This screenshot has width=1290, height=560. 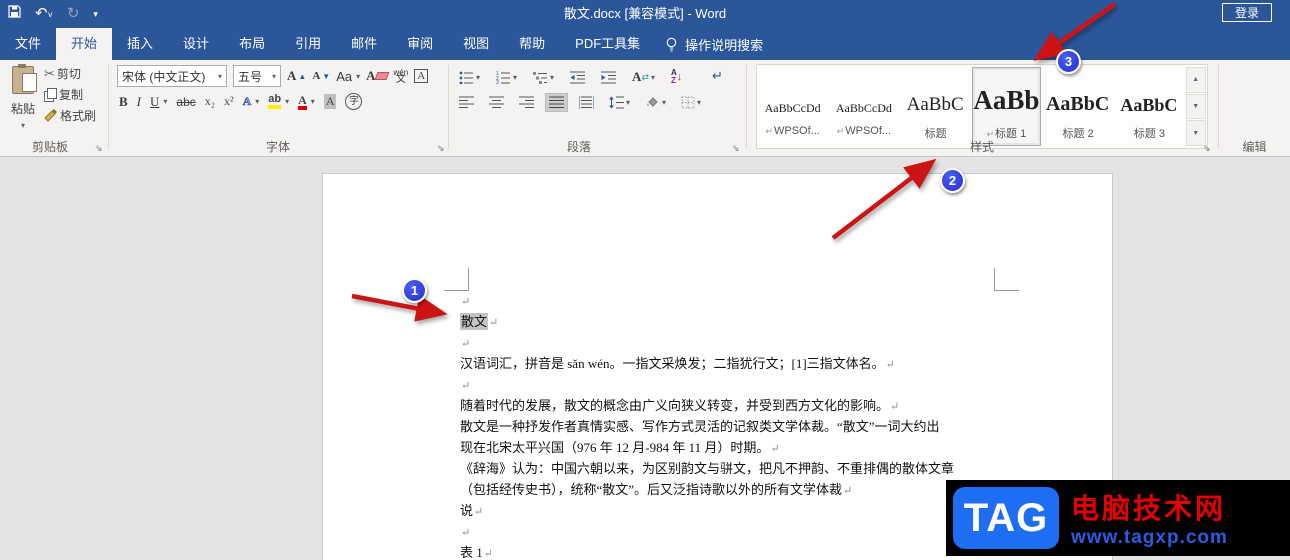 What do you see at coordinates (1068, 61) in the screenshot?
I see `step-badge-3: 3` at bounding box center [1068, 61].